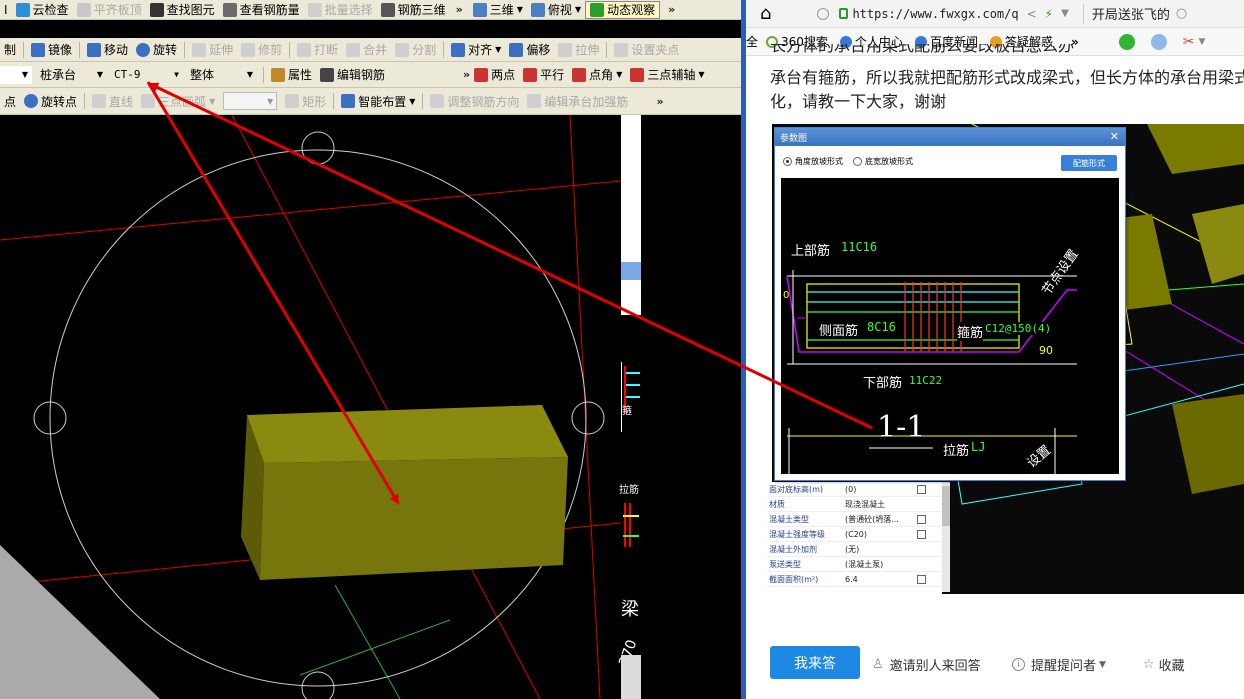 This screenshot has width=1244, height=699. Describe the element at coordinates (1102, 664) in the screenshot. I see `chevron-down-icon: ▼` at that location.